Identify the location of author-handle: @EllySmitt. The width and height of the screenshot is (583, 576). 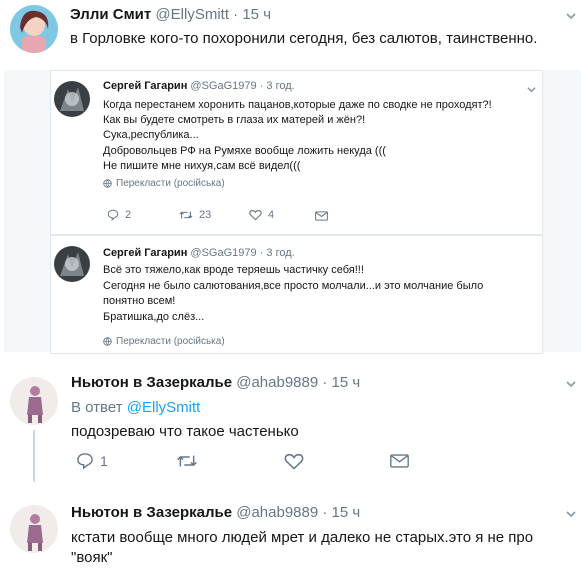
(192, 14).